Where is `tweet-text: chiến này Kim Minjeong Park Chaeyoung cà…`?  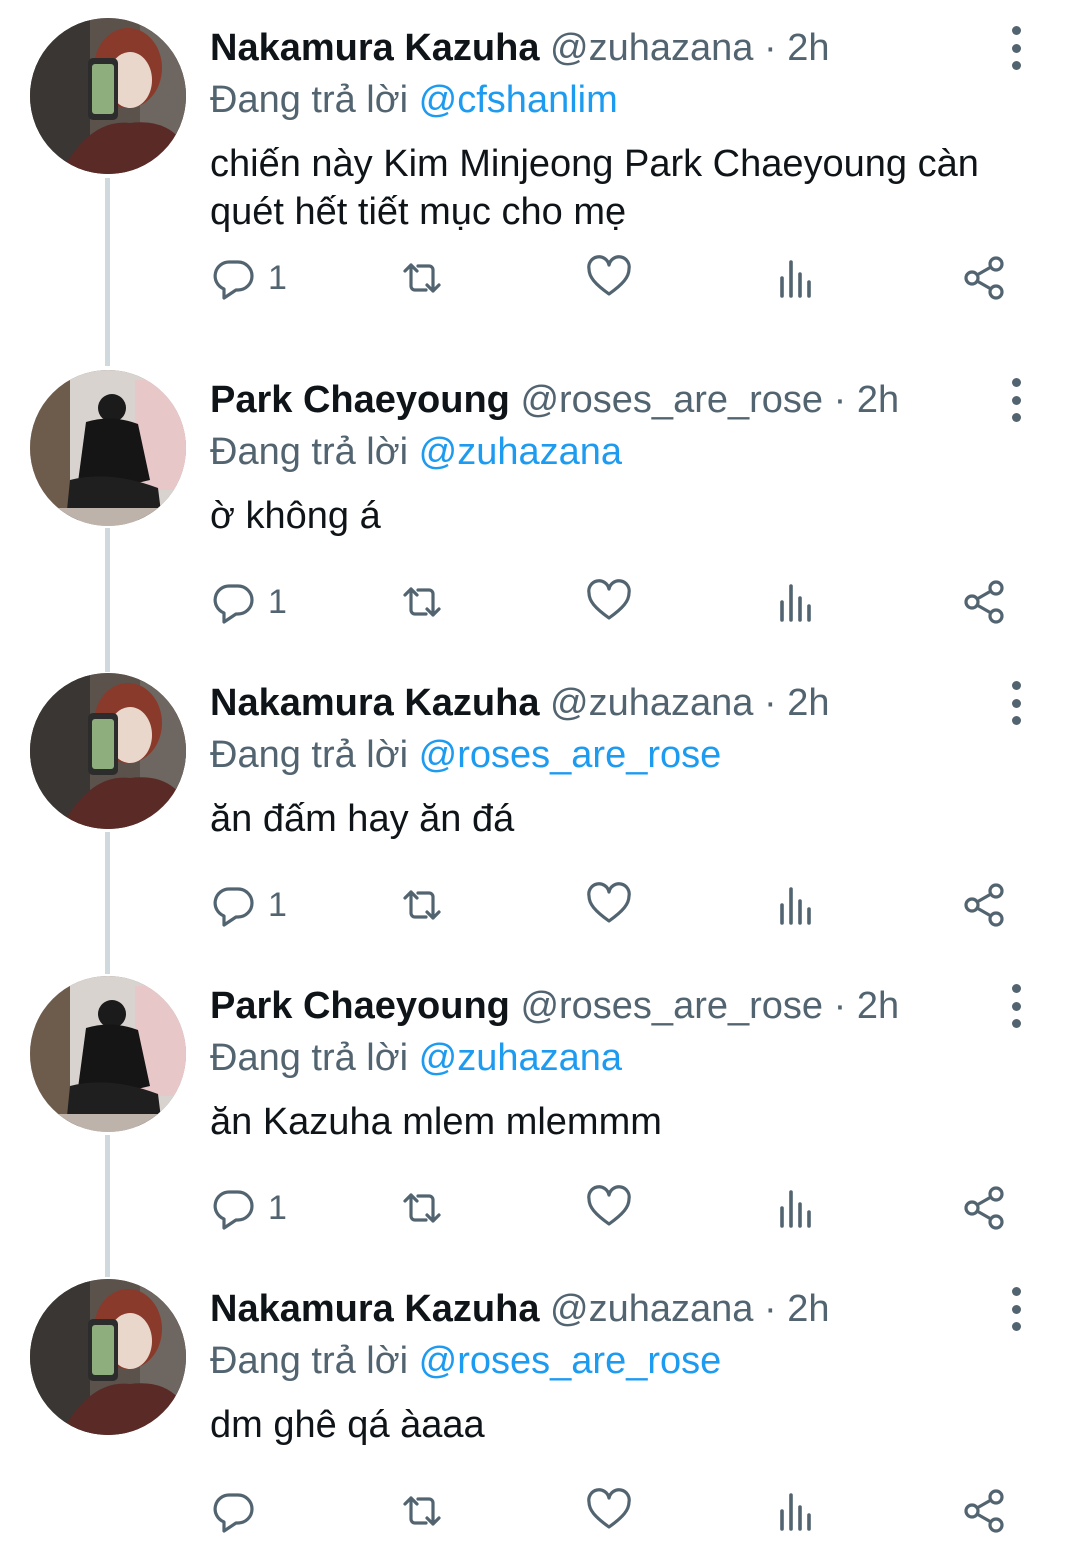
tweet-text: chiến này Kim Minjeong Park Chaeyoung cà… is located at coordinates (594, 188).